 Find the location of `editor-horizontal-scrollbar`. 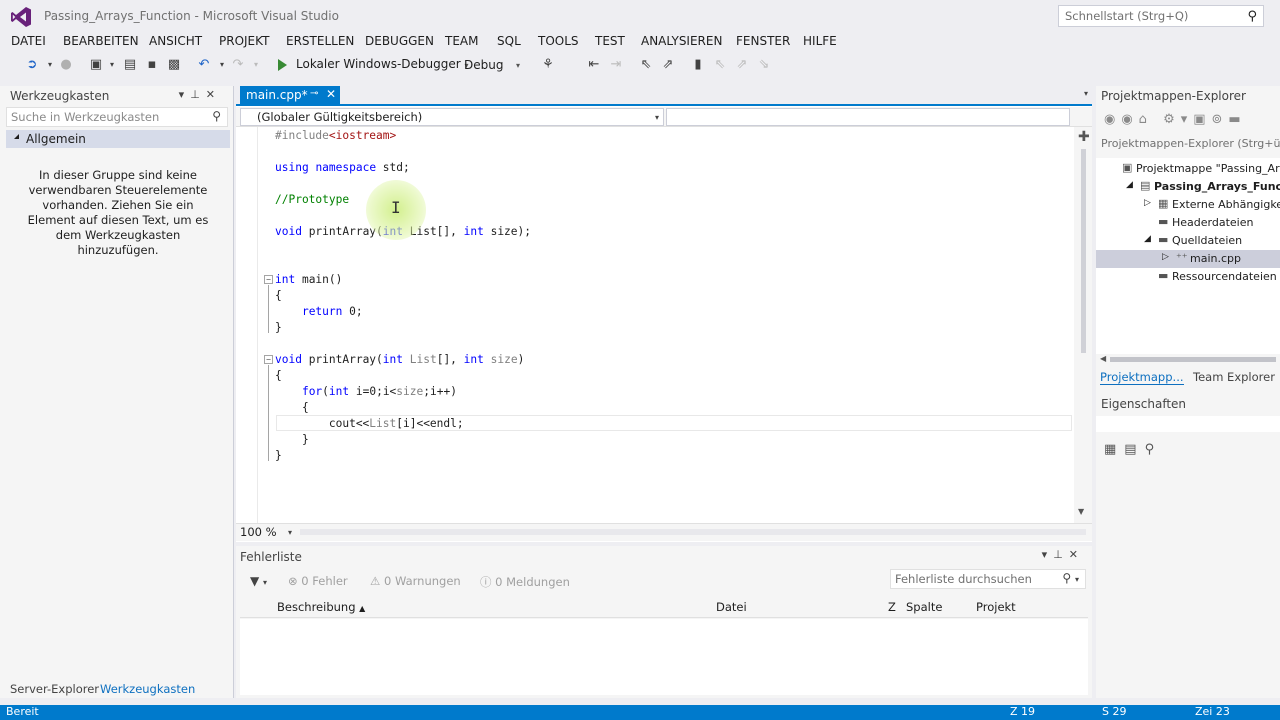

editor-horizontal-scrollbar is located at coordinates (693, 532).